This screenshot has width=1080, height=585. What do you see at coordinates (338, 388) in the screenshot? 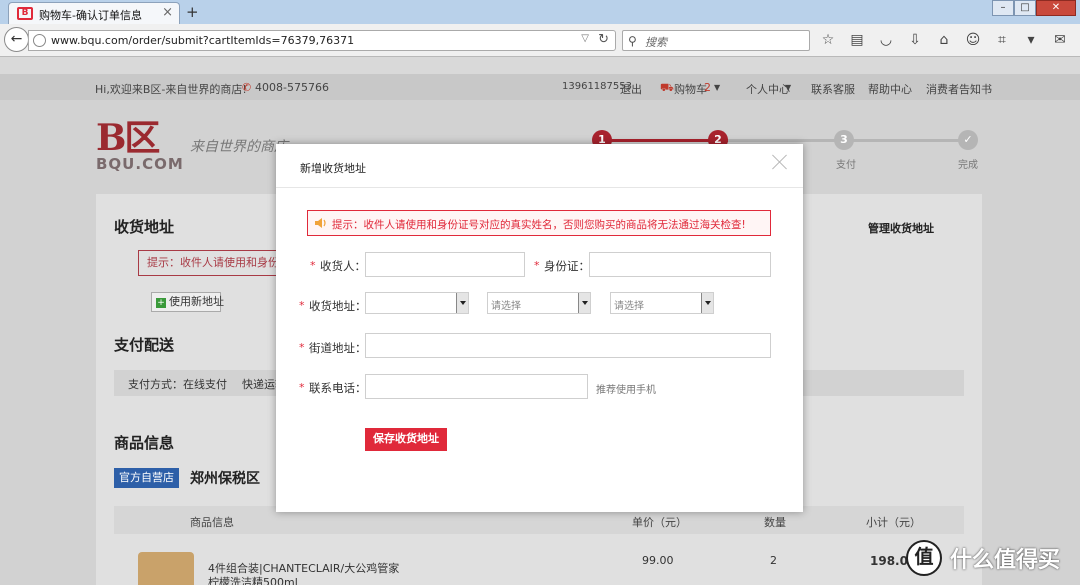
I see `phone-label: 联系电话：` at bounding box center [338, 388].